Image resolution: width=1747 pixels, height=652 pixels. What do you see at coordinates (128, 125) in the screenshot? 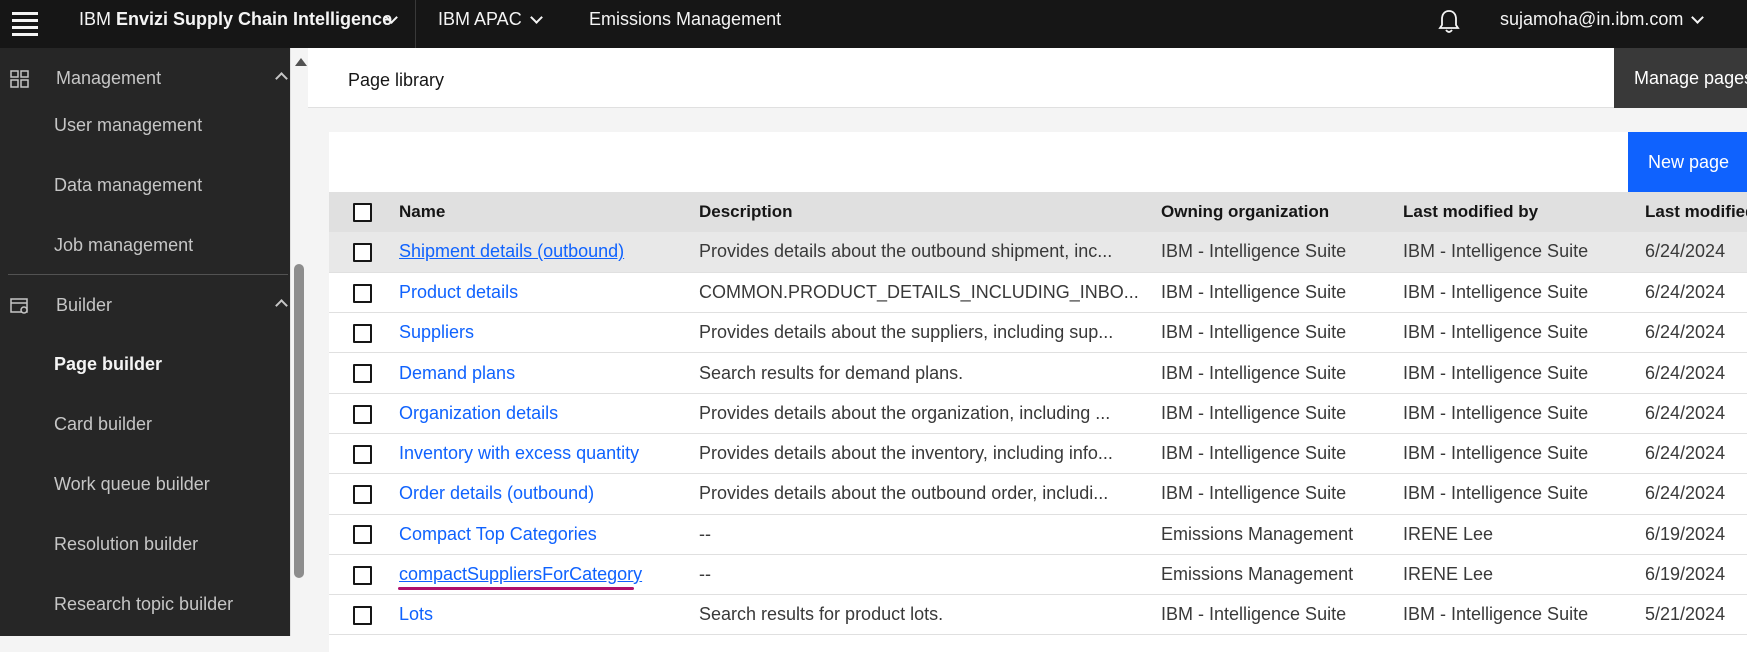
I see `sidebar-item-user-management: User management` at bounding box center [128, 125].